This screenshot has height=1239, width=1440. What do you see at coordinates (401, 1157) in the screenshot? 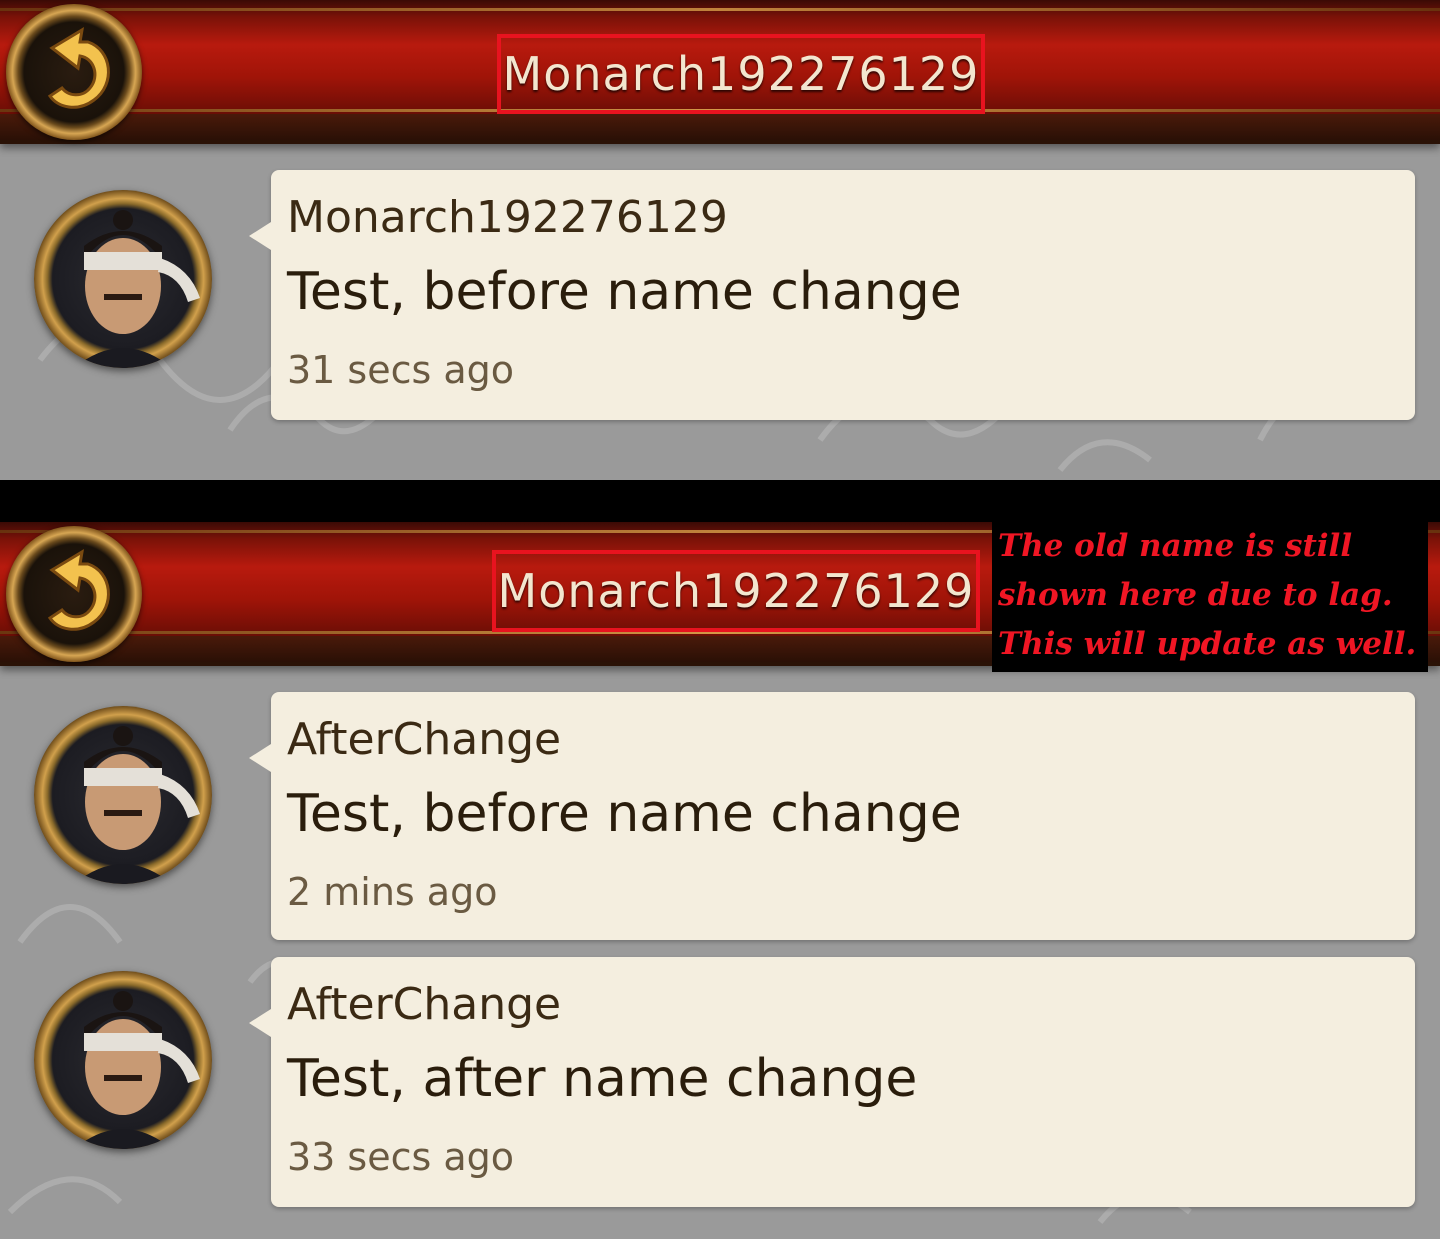
I see `message-timestamp: 33 secs ago` at bounding box center [401, 1157].